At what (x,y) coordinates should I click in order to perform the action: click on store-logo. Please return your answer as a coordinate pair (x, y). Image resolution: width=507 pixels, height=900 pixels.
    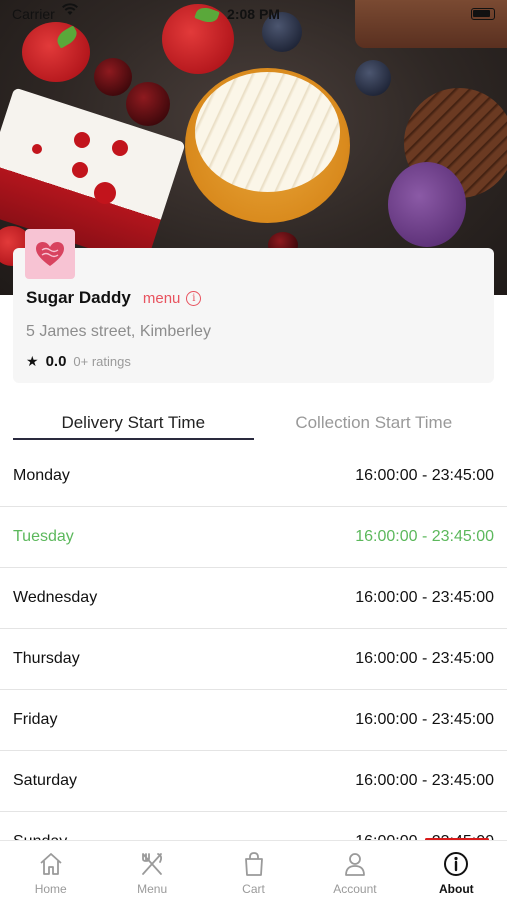
    Looking at the image, I should click on (50, 254).